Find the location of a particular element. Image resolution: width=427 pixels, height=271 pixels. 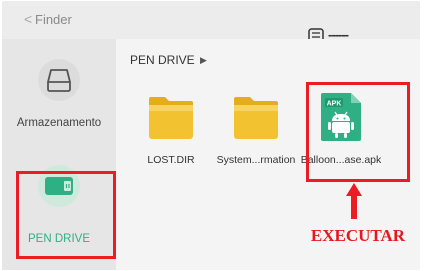

file-item-lost-dir: LOST.DIR is located at coordinates (171, 139).